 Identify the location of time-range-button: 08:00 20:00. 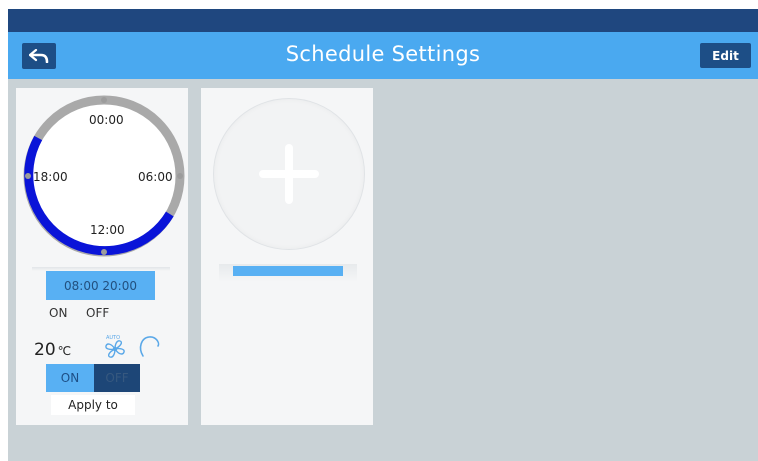
(100, 285).